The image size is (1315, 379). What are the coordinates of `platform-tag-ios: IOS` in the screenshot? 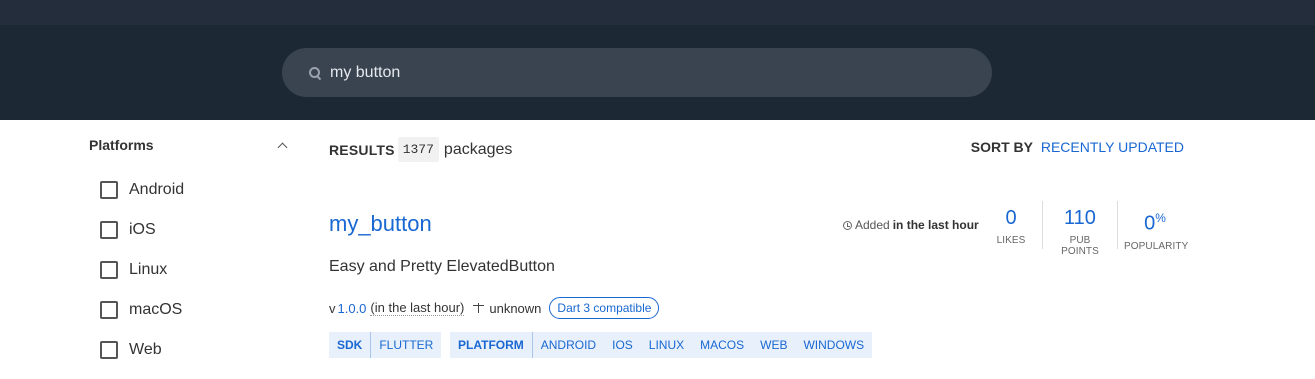 It's located at (622, 345).